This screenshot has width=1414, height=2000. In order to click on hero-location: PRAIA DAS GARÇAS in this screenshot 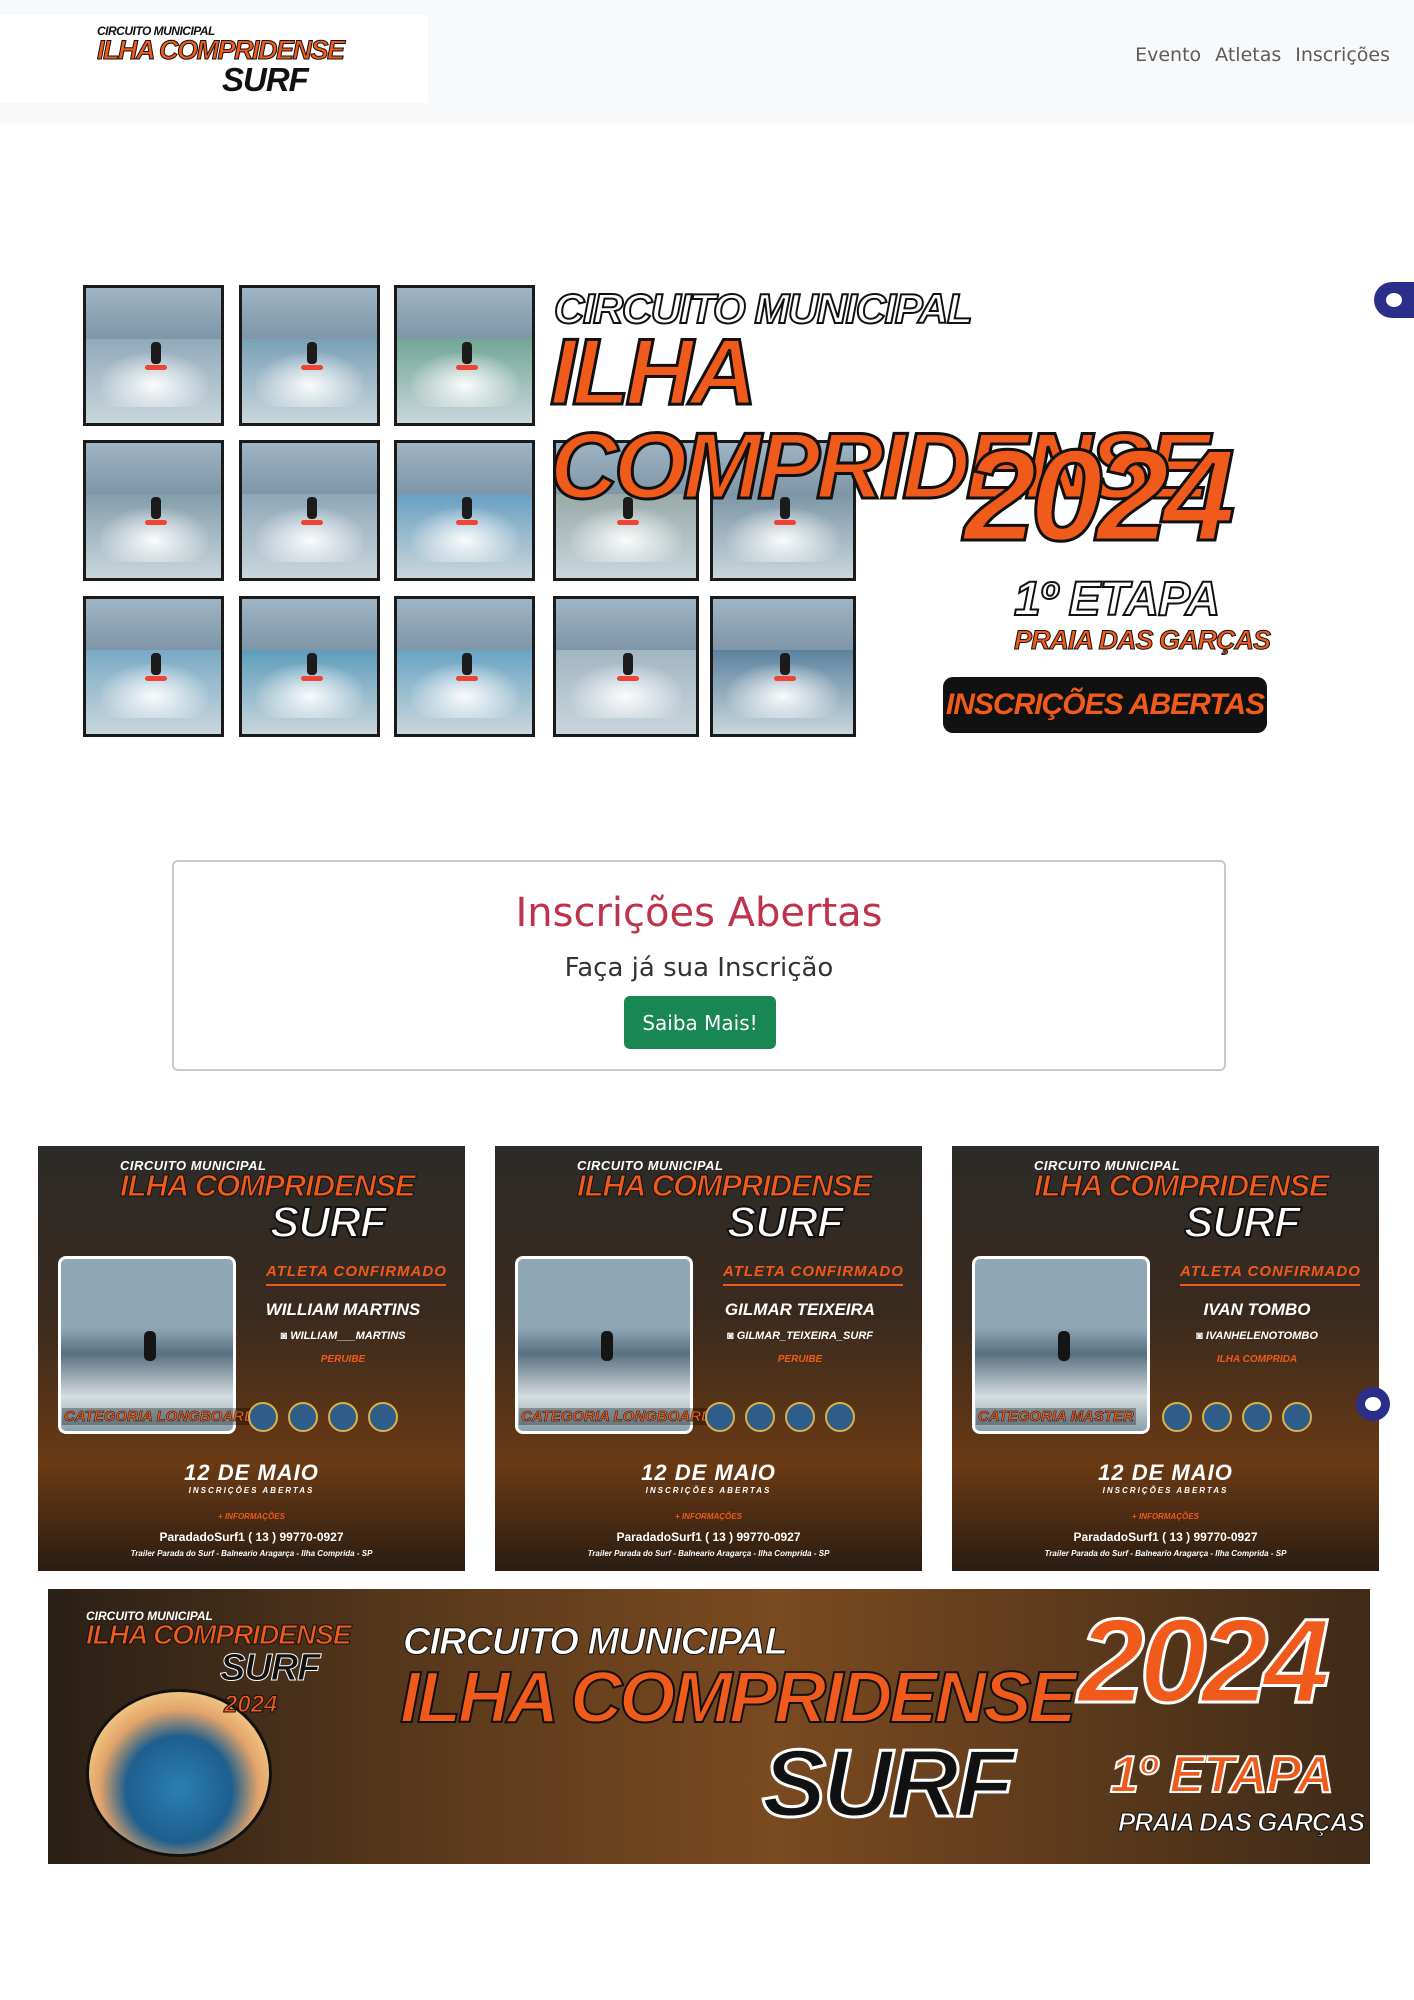, I will do `click(1142, 640)`.